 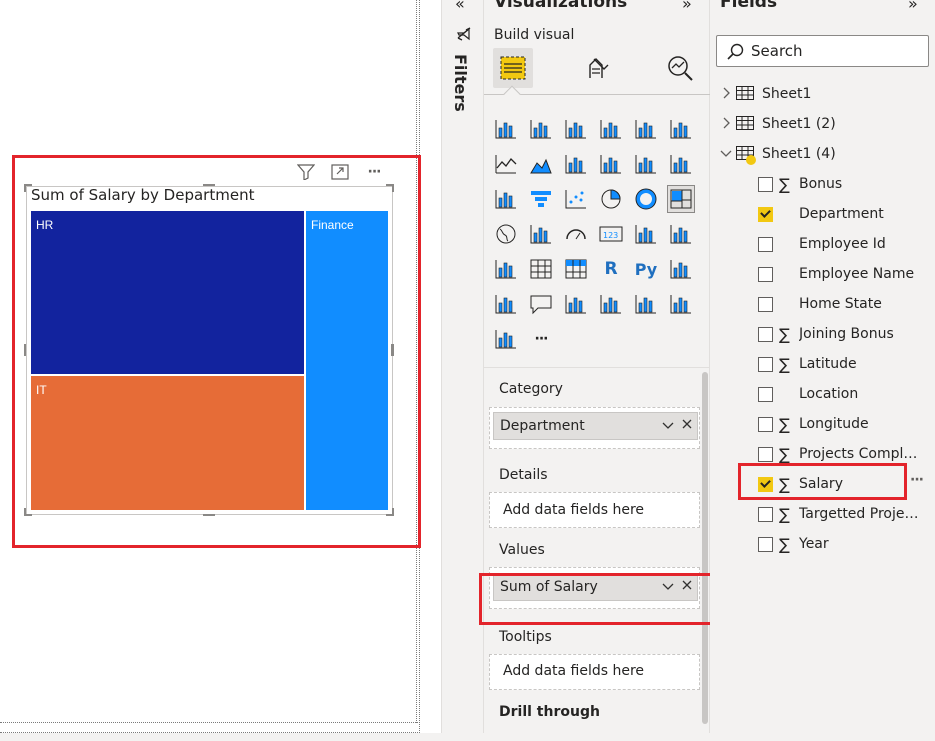 I want to click on 100-column-chart-icon, so click(x=681, y=129).